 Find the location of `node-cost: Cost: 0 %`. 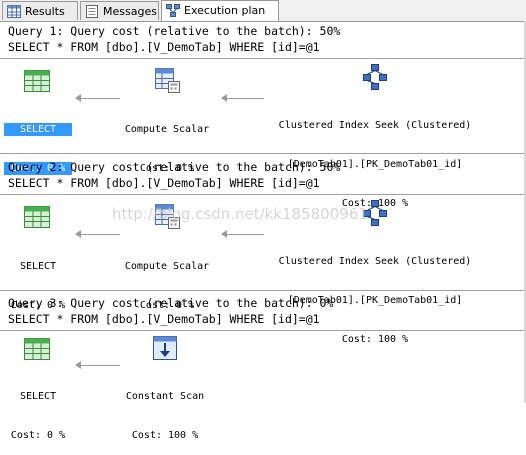

node-cost: Cost: 0 % is located at coordinates (38, 435).